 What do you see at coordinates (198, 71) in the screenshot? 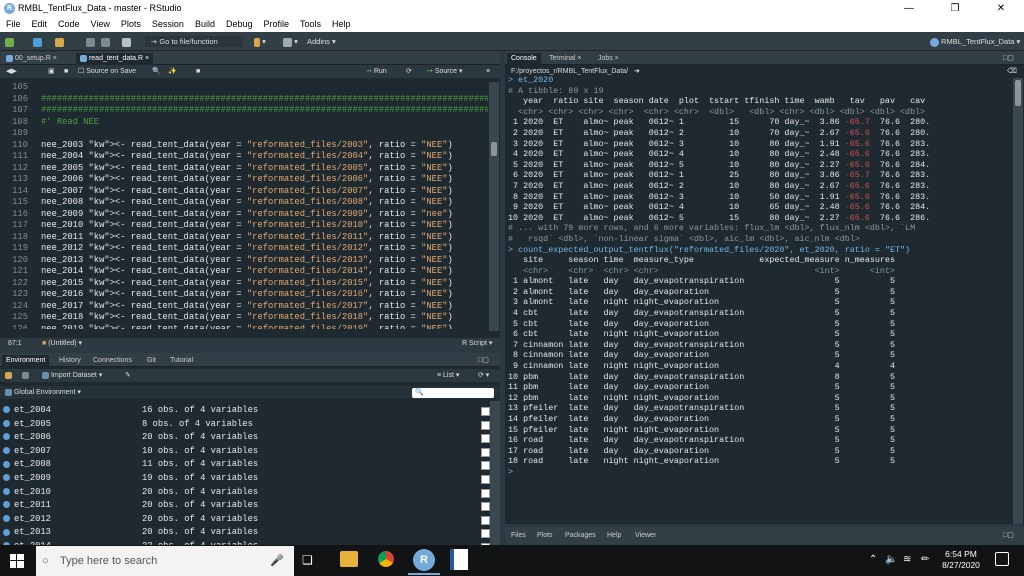
I see `compile-icon: ■` at bounding box center [198, 71].